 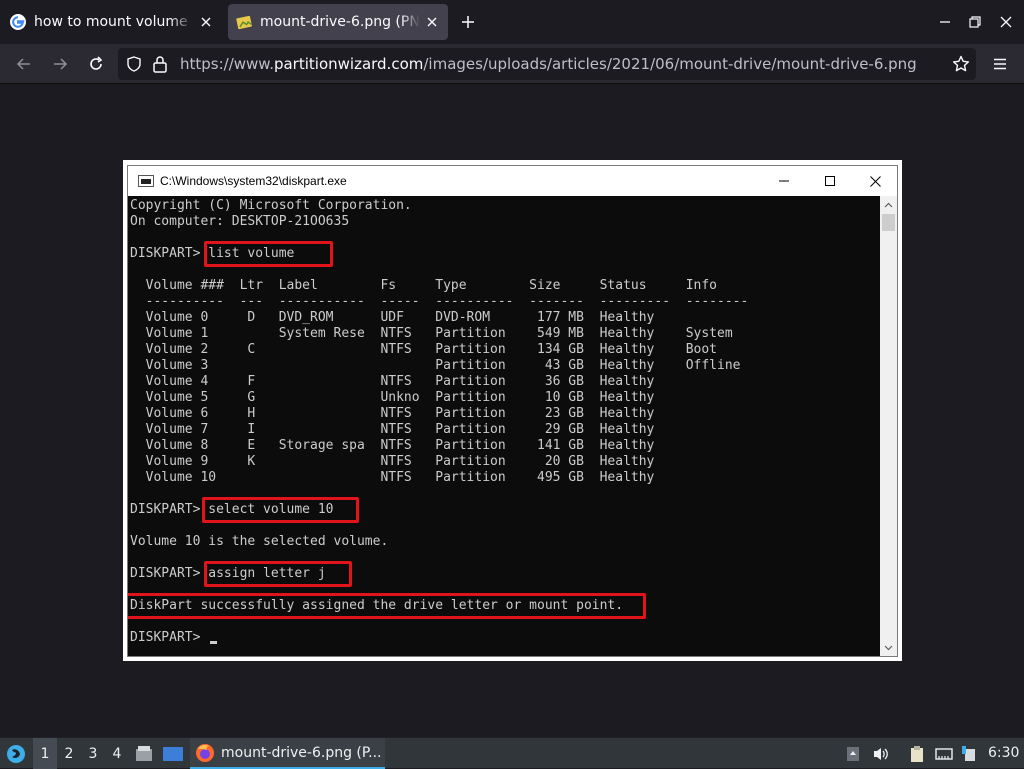 I want to click on menu-button, so click(x=1000, y=64).